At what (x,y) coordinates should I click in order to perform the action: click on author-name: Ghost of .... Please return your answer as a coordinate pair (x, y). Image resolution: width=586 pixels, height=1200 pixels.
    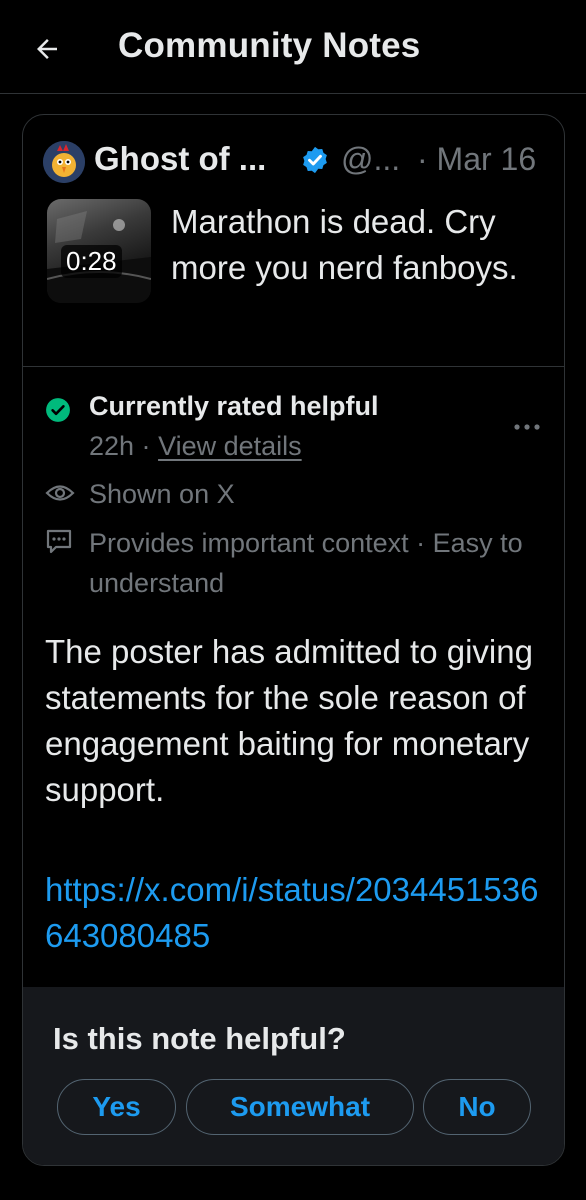
    Looking at the image, I should click on (180, 159).